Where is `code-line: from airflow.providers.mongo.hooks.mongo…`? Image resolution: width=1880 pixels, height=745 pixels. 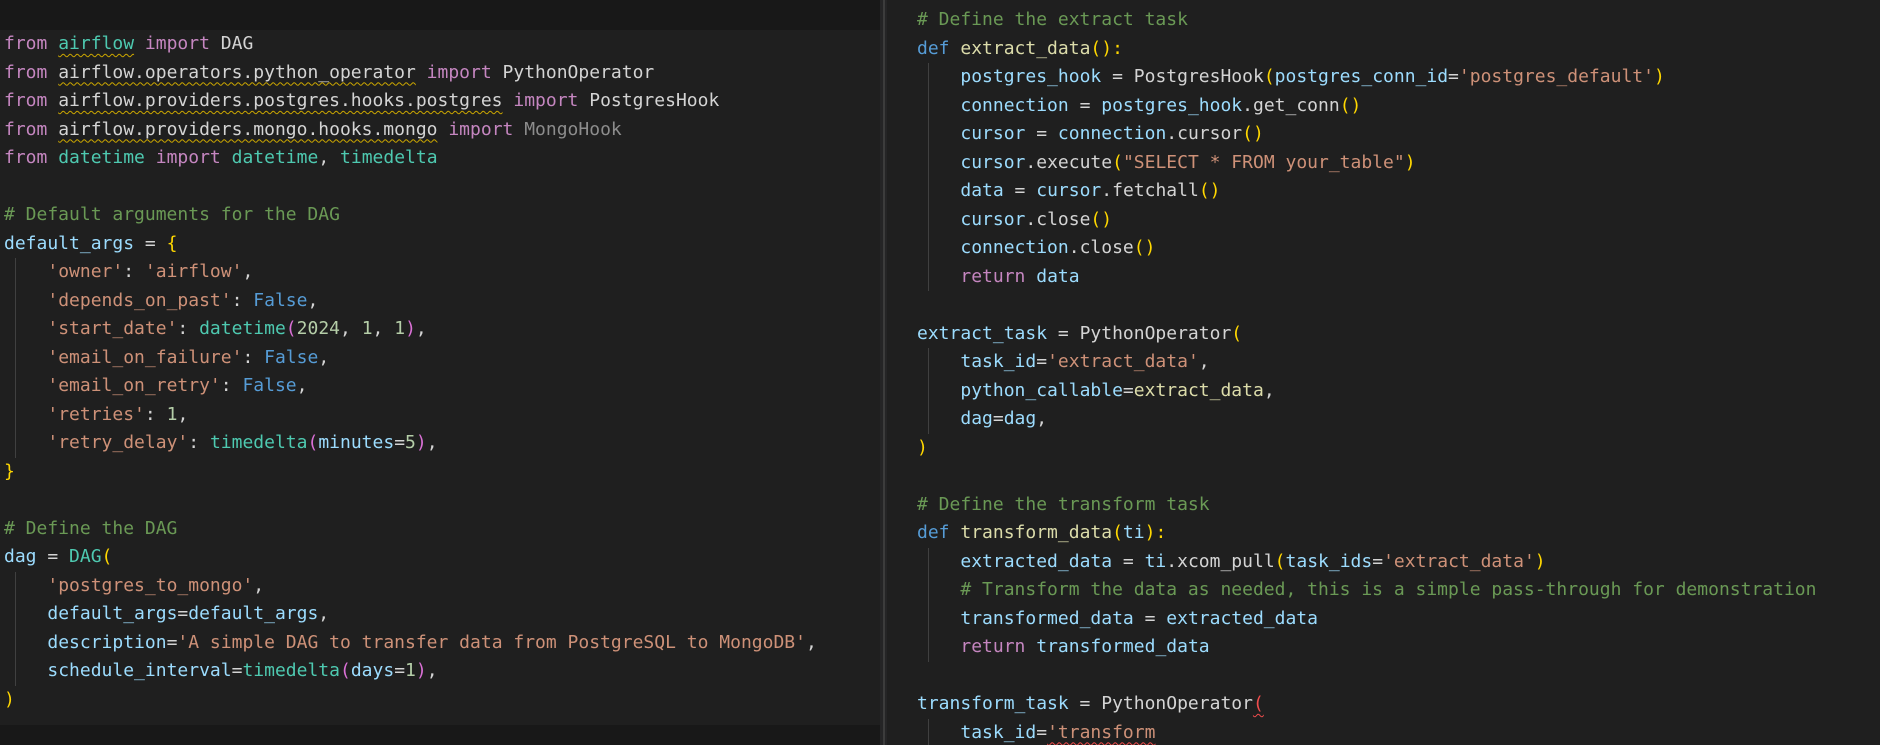 code-line: from airflow.providers.mongo.hooks.mongo… is located at coordinates (442, 130).